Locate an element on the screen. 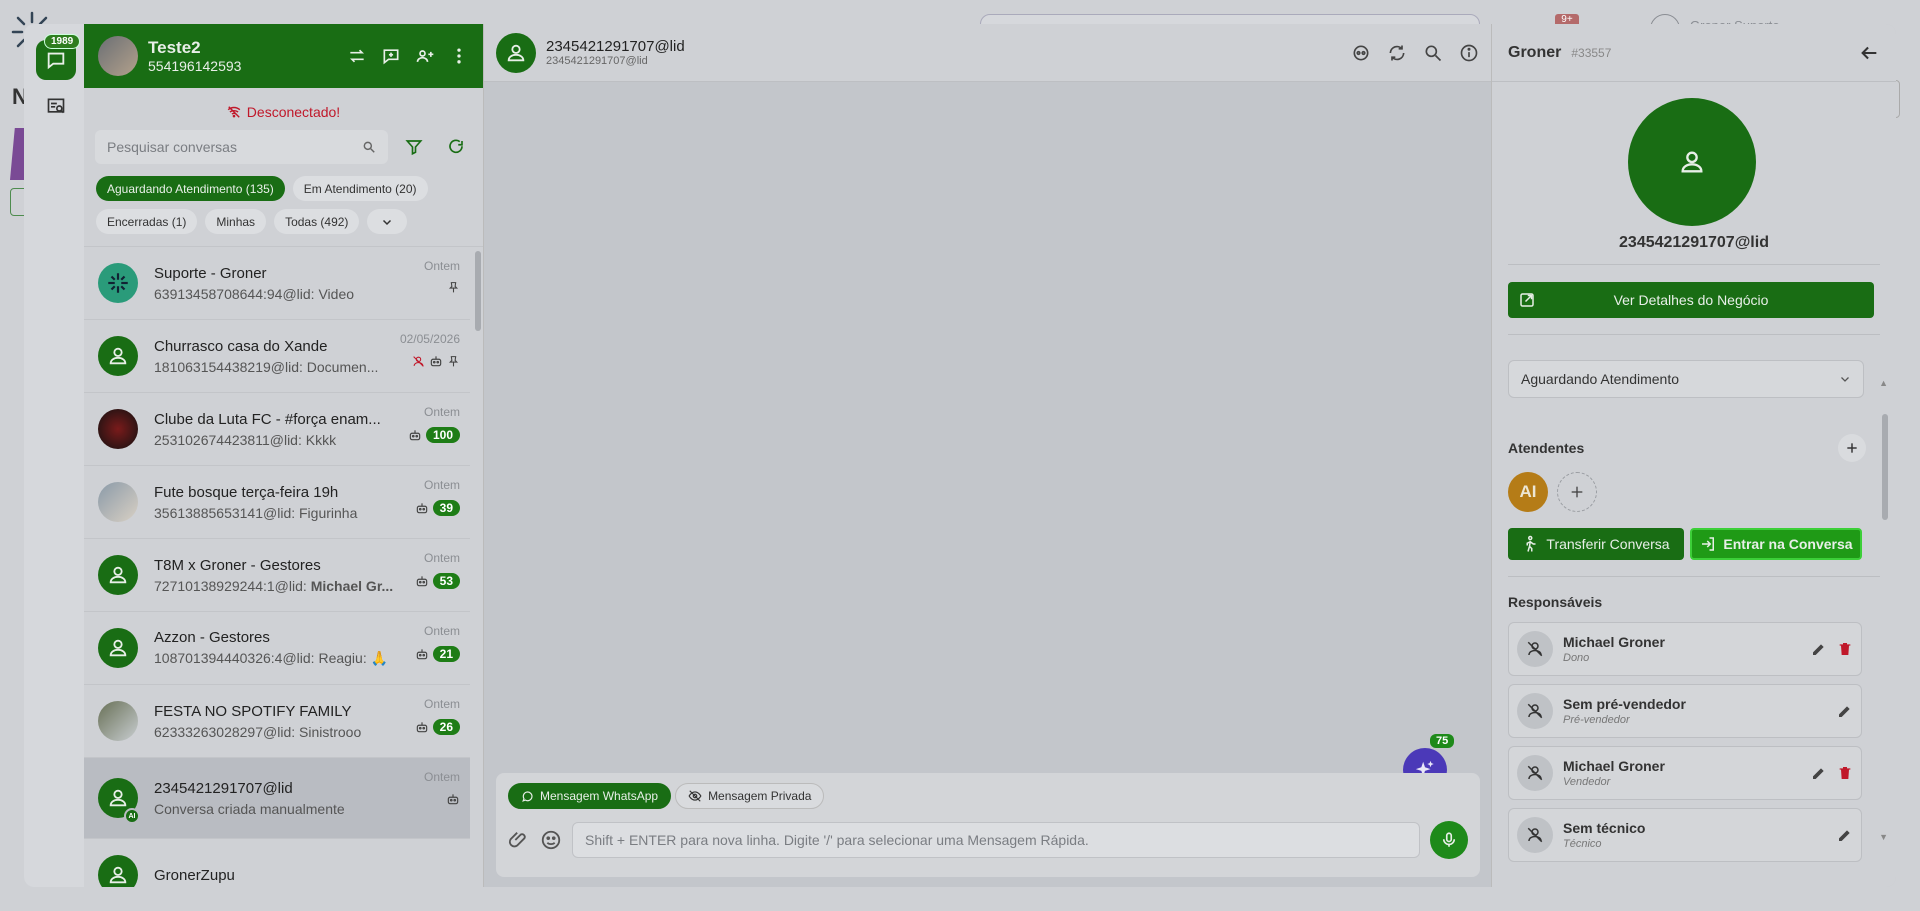 Image resolution: width=1920 pixels, height=911 pixels. filter-chip-closed: Encerradas (1) is located at coordinates (147, 221).